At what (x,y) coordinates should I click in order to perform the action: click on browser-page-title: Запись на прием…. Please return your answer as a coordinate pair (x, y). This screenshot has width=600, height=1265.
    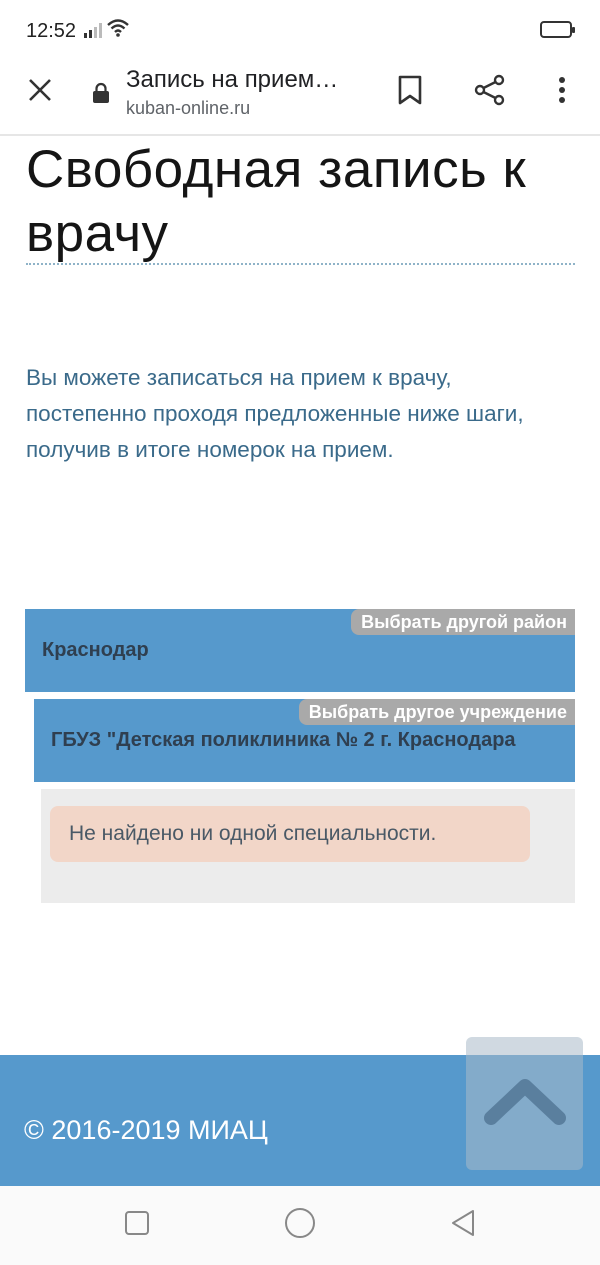
    Looking at the image, I should click on (232, 80).